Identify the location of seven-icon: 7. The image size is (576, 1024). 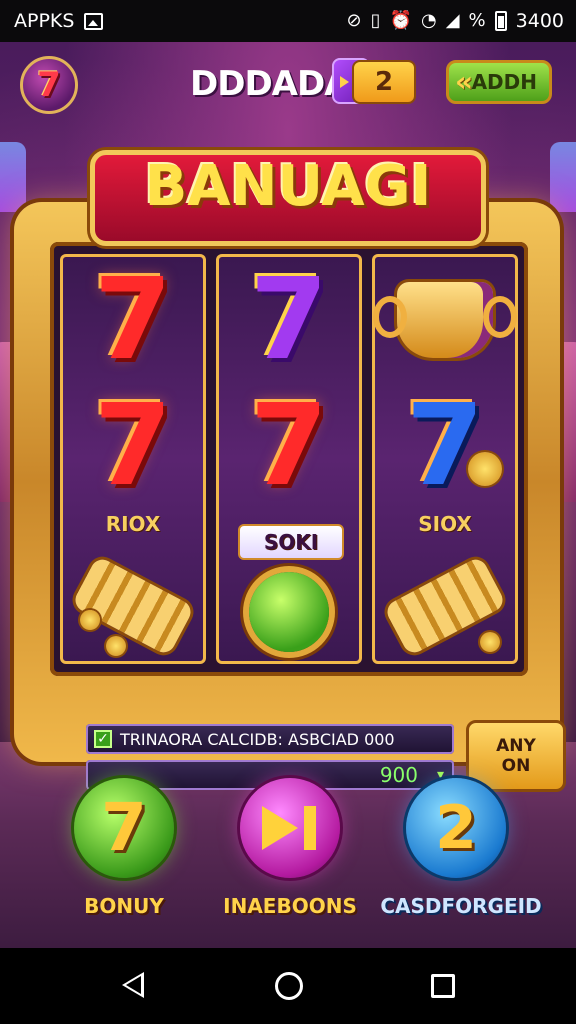
(124, 827).